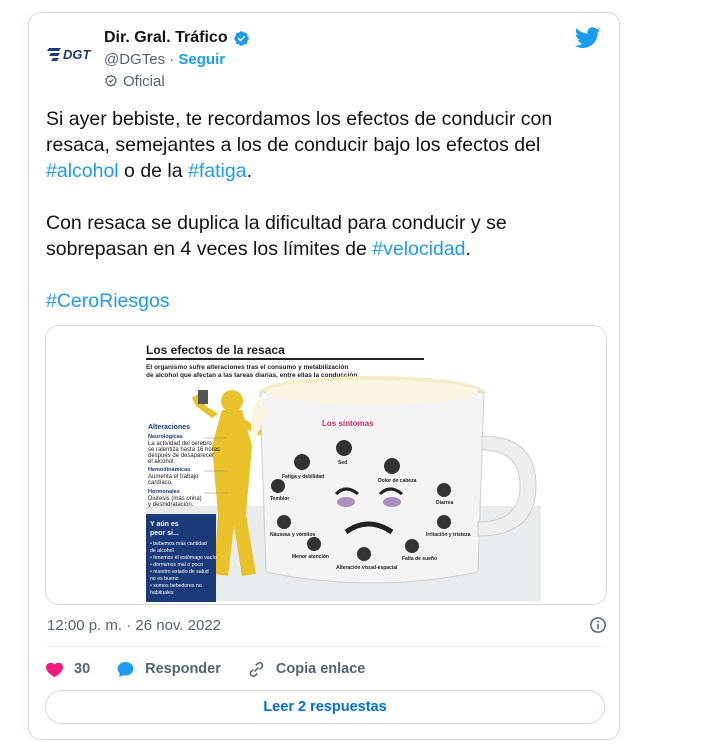 The height and width of the screenshot is (750, 717). Describe the element at coordinates (310, 557) in the screenshot. I see `symptom-atencion: Menor atención` at that location.